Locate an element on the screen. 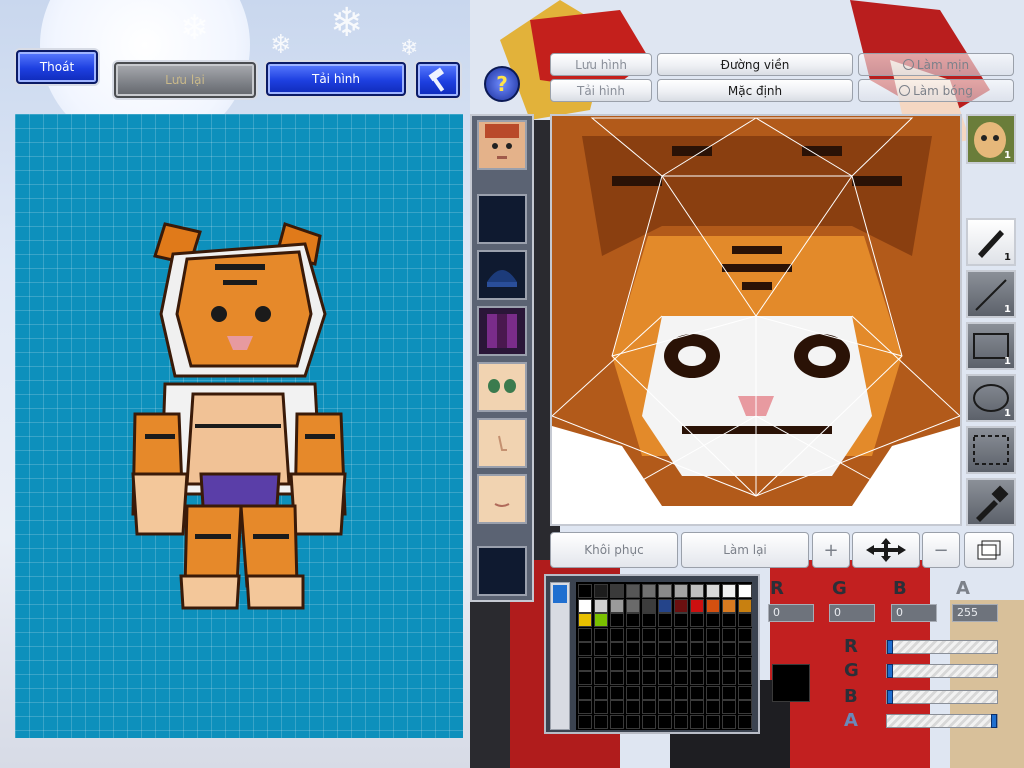  blue-slider is located at coordinates (942, 697).